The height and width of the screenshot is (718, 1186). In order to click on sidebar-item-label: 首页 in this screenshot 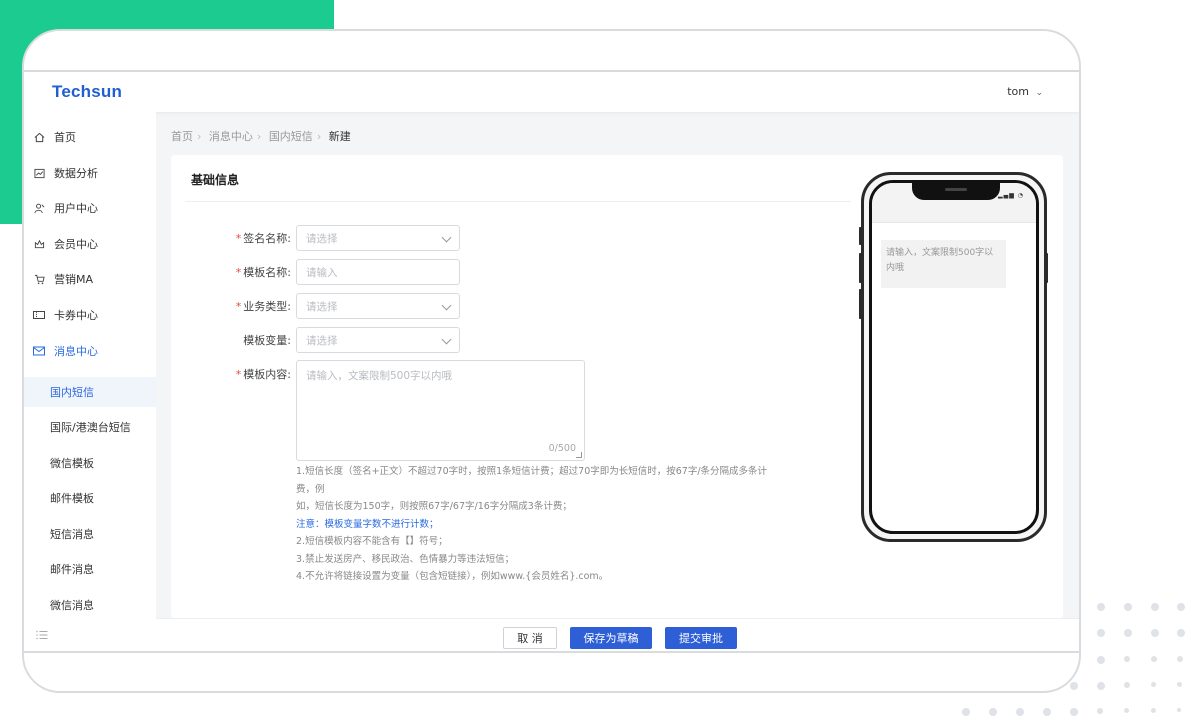, I will do `click(65, 137)`.